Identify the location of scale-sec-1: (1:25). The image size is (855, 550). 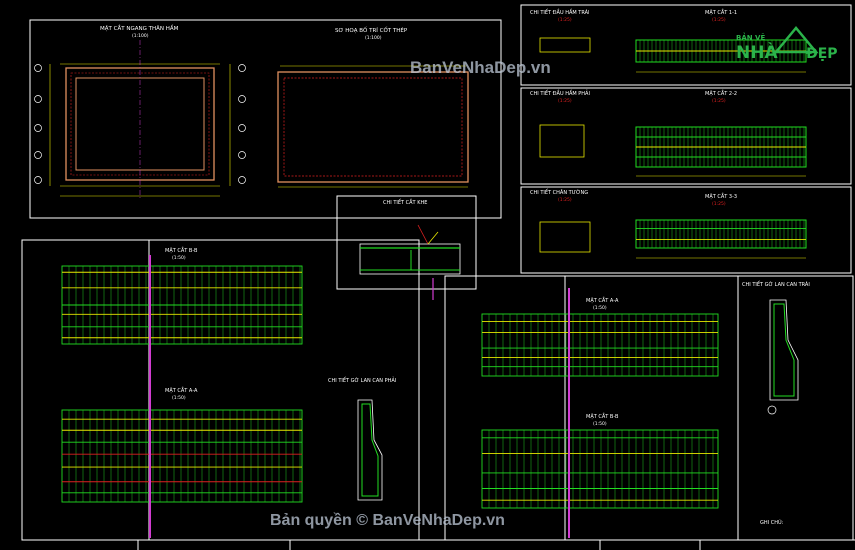
(719, 20).